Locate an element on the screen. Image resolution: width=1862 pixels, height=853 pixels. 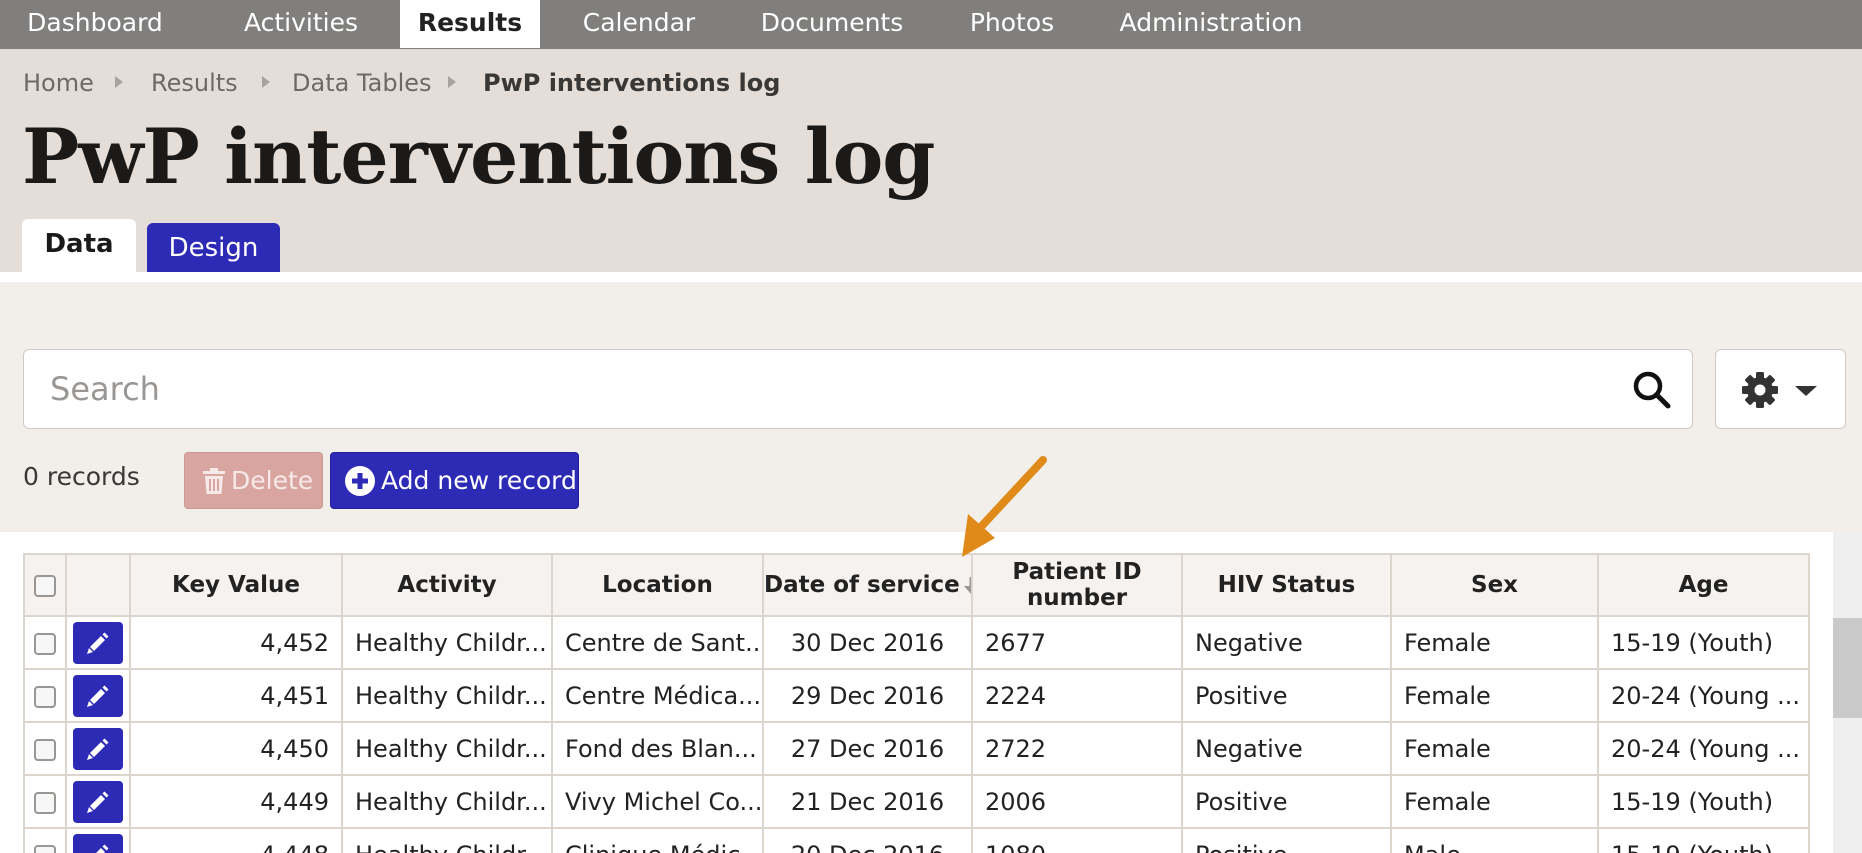
vertical-scrollbar is located at coordinates (1847, 692).